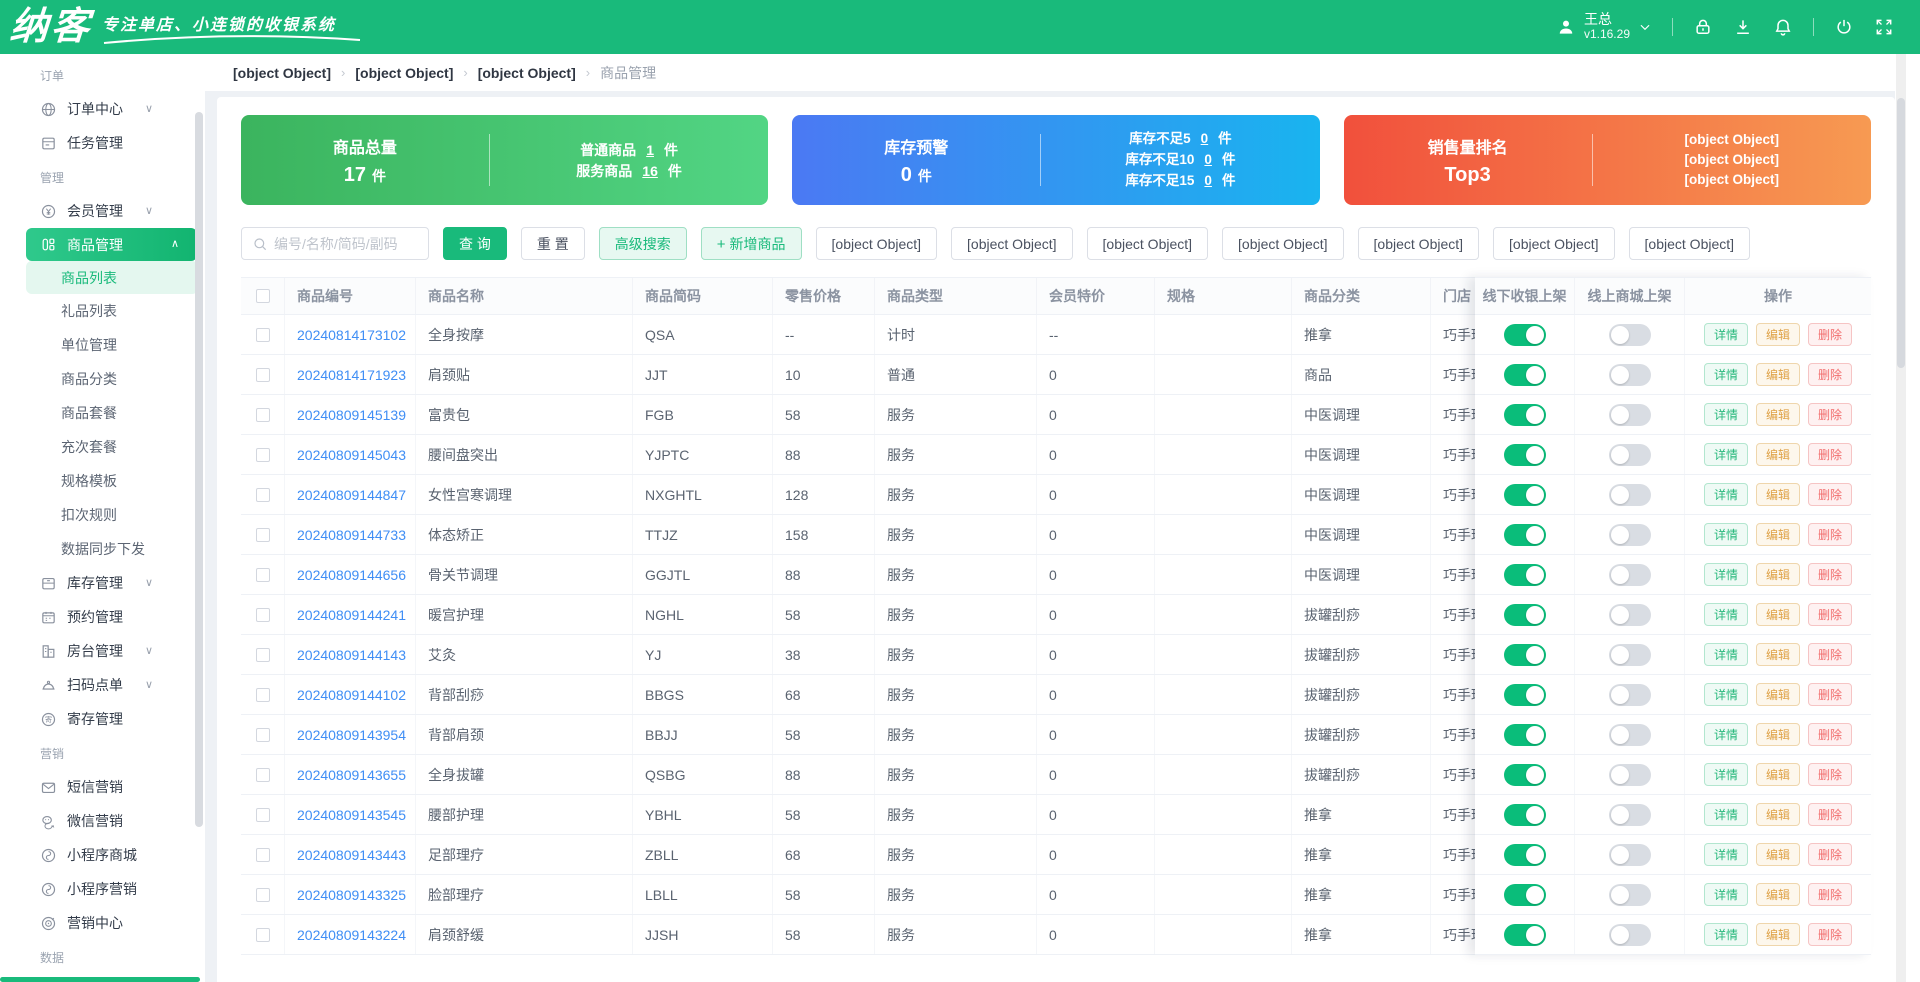 Image resolution: width=1920 pixels, height=982 pixels. I want to click on stat-line-value: 16, so click(650, 171).